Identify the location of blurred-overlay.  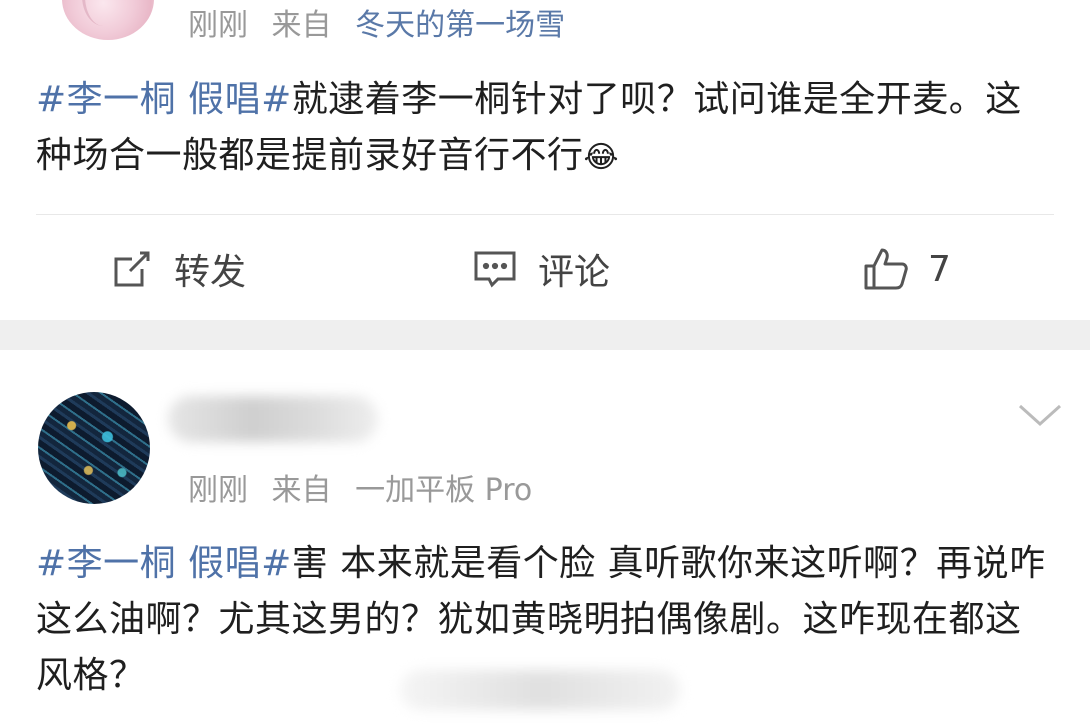
(540, 690).